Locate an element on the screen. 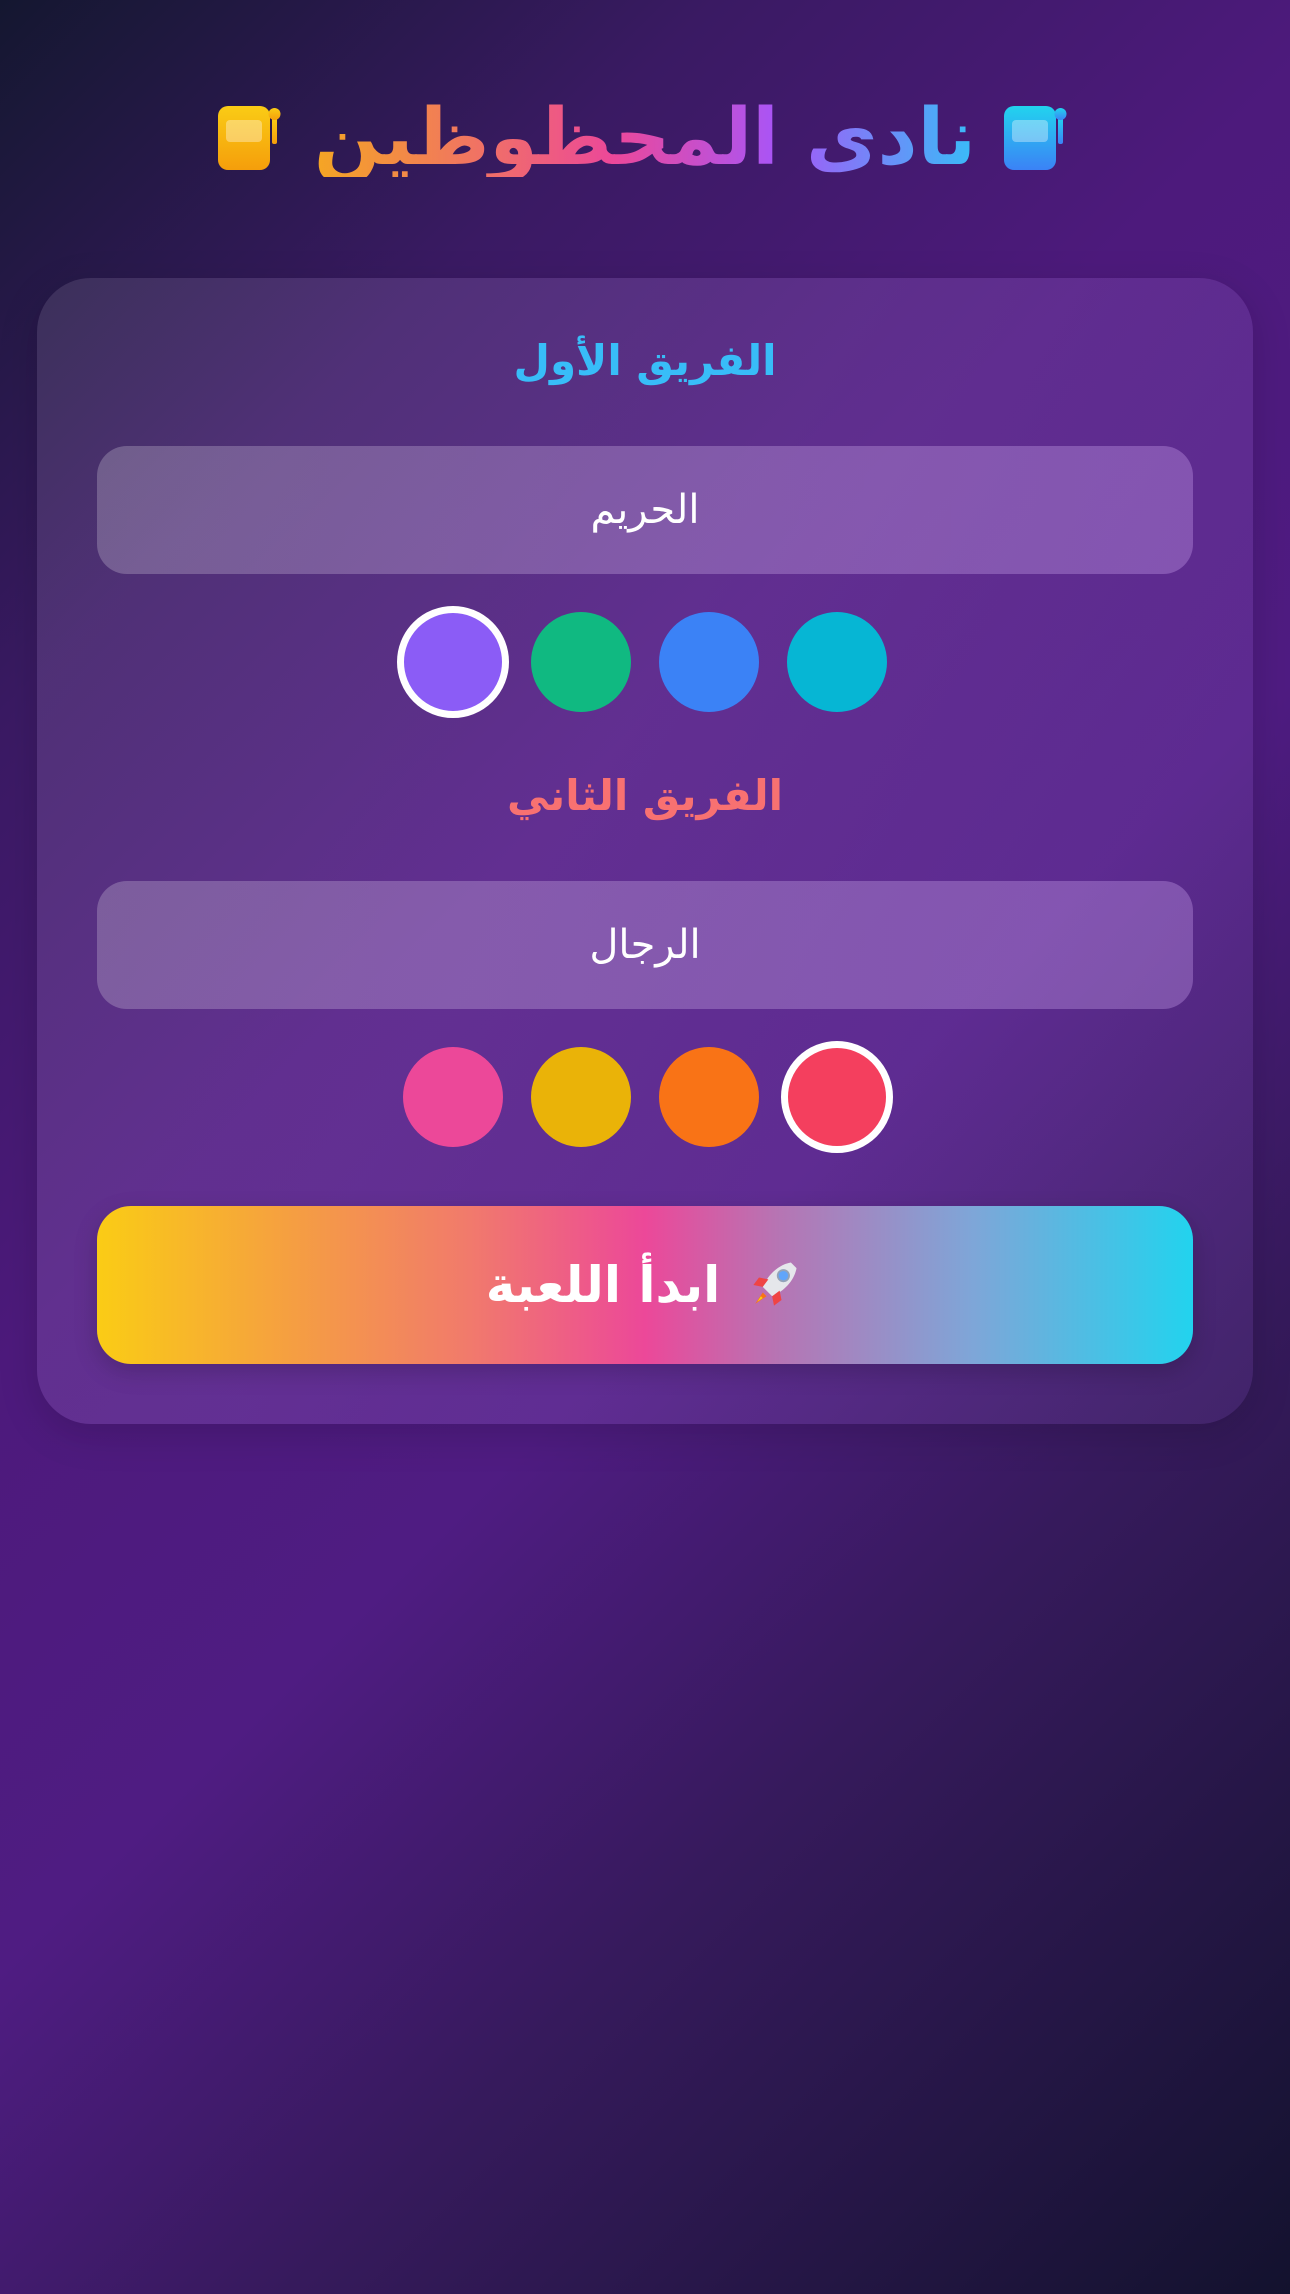  rocket-icon is located at coordinates (775, 1284).